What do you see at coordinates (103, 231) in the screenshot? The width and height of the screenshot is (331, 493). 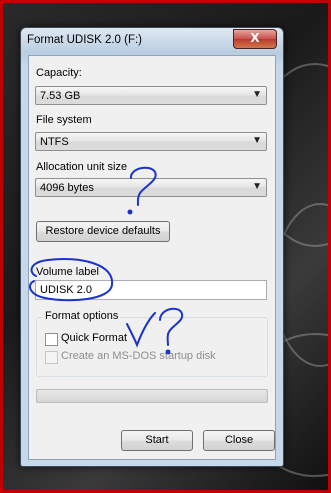 I see `restore-defaults-button: Restore device defaults` at bounding box center [103, 231].